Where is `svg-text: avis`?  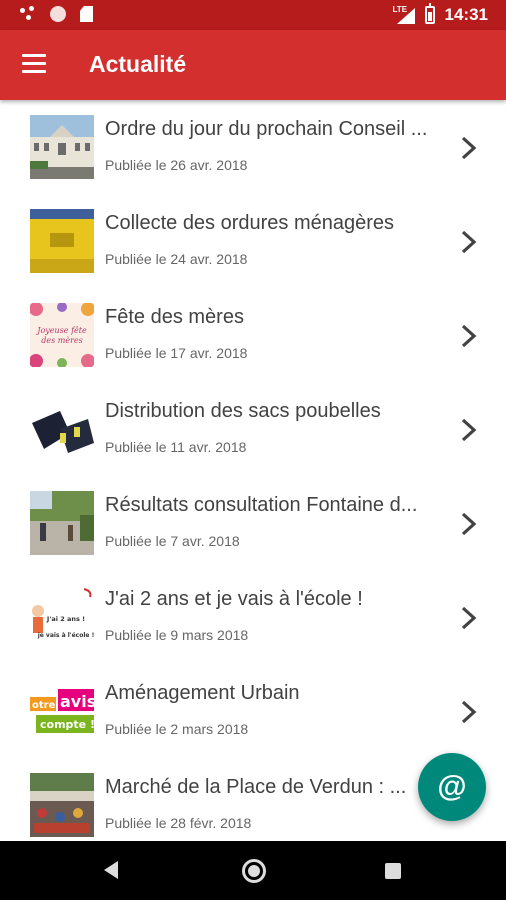
svg-text: avis is located at coordinates (77, 701).